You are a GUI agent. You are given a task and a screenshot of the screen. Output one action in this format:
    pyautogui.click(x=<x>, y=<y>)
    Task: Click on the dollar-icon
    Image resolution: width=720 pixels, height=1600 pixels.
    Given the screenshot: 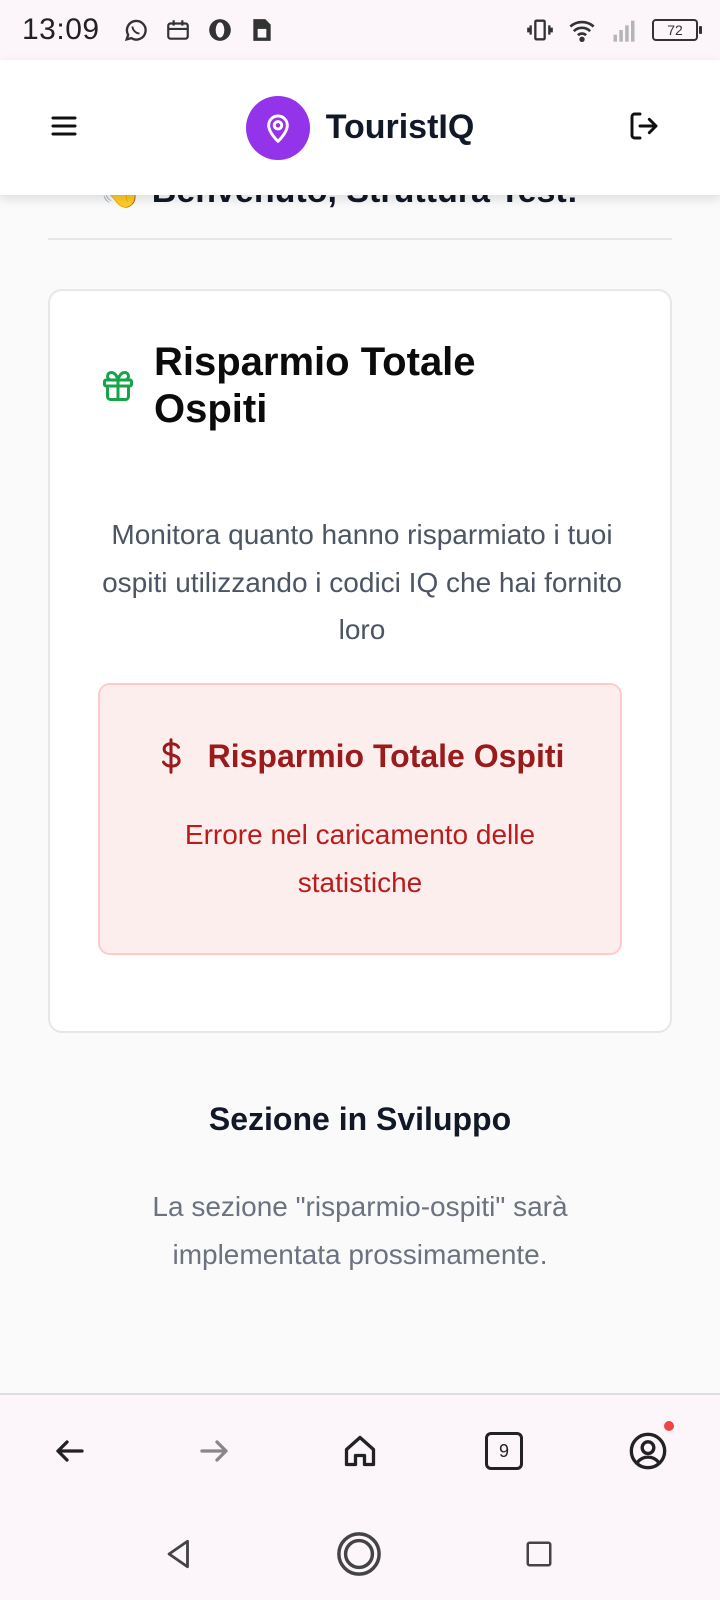 What is the action you would take?
    pyautogui.click(x=171, y=756)
    